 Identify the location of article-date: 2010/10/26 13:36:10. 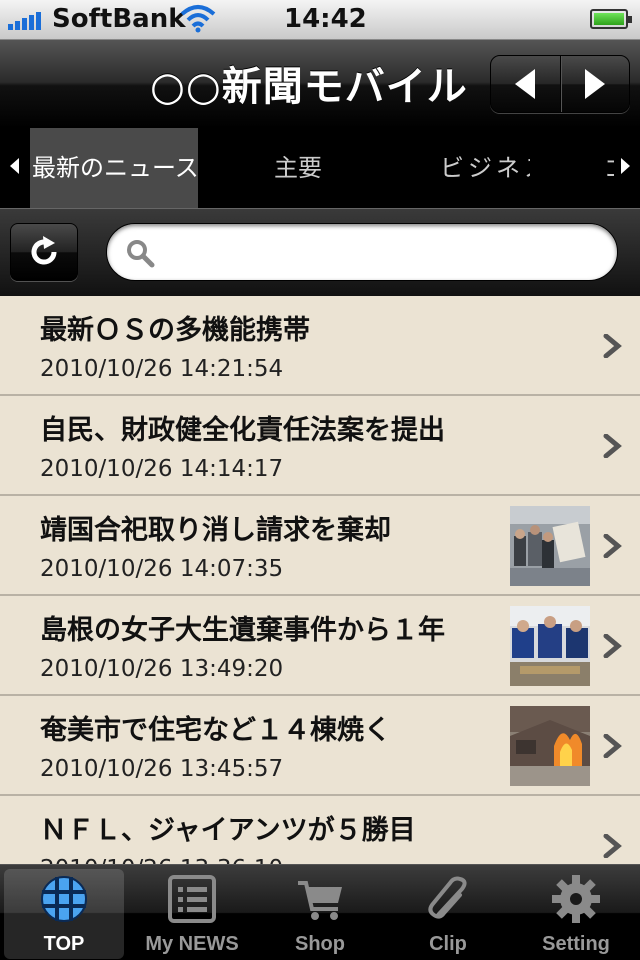
(161, 860).